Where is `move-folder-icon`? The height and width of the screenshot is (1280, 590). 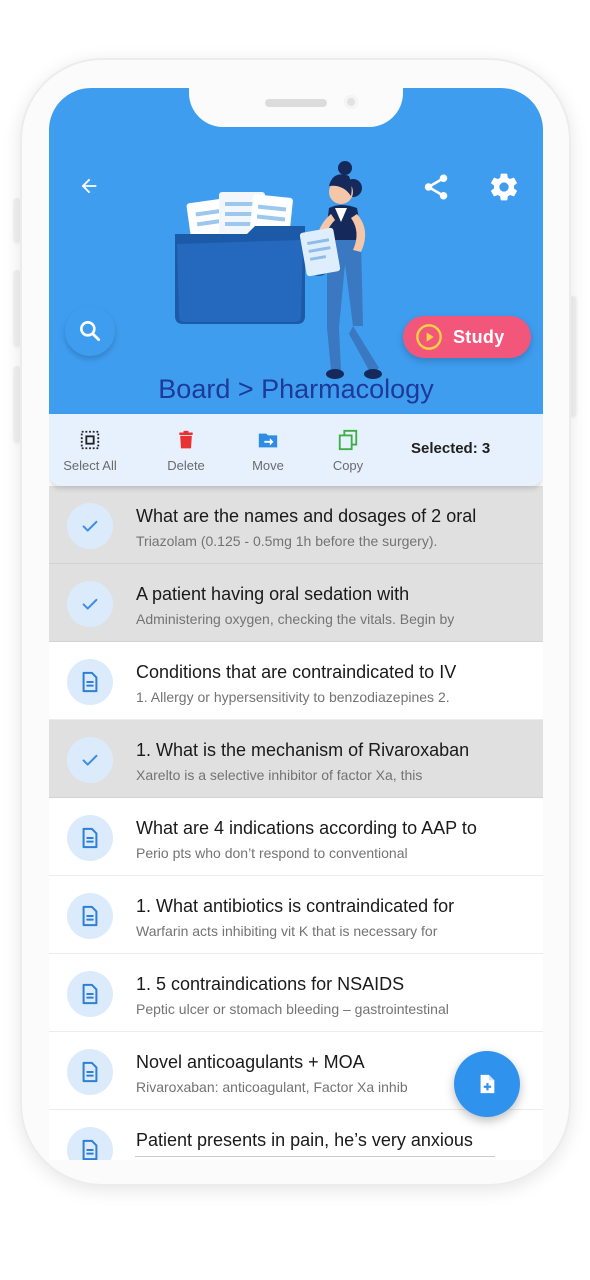 move-folder-icon is located at coordinates (268, 440).